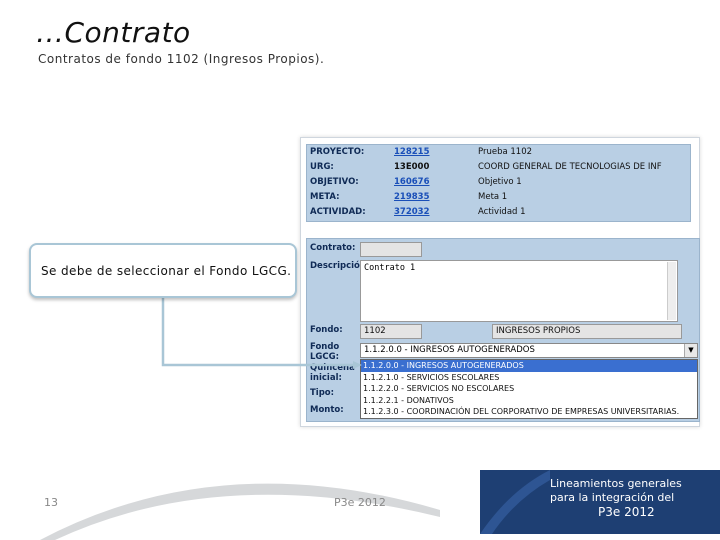 Image resolution: width=720 pixels, height=540 pixels. Describe the element at coordinates (327, 410) in the screenshot. I see `monto-label: Monto:` at that location.